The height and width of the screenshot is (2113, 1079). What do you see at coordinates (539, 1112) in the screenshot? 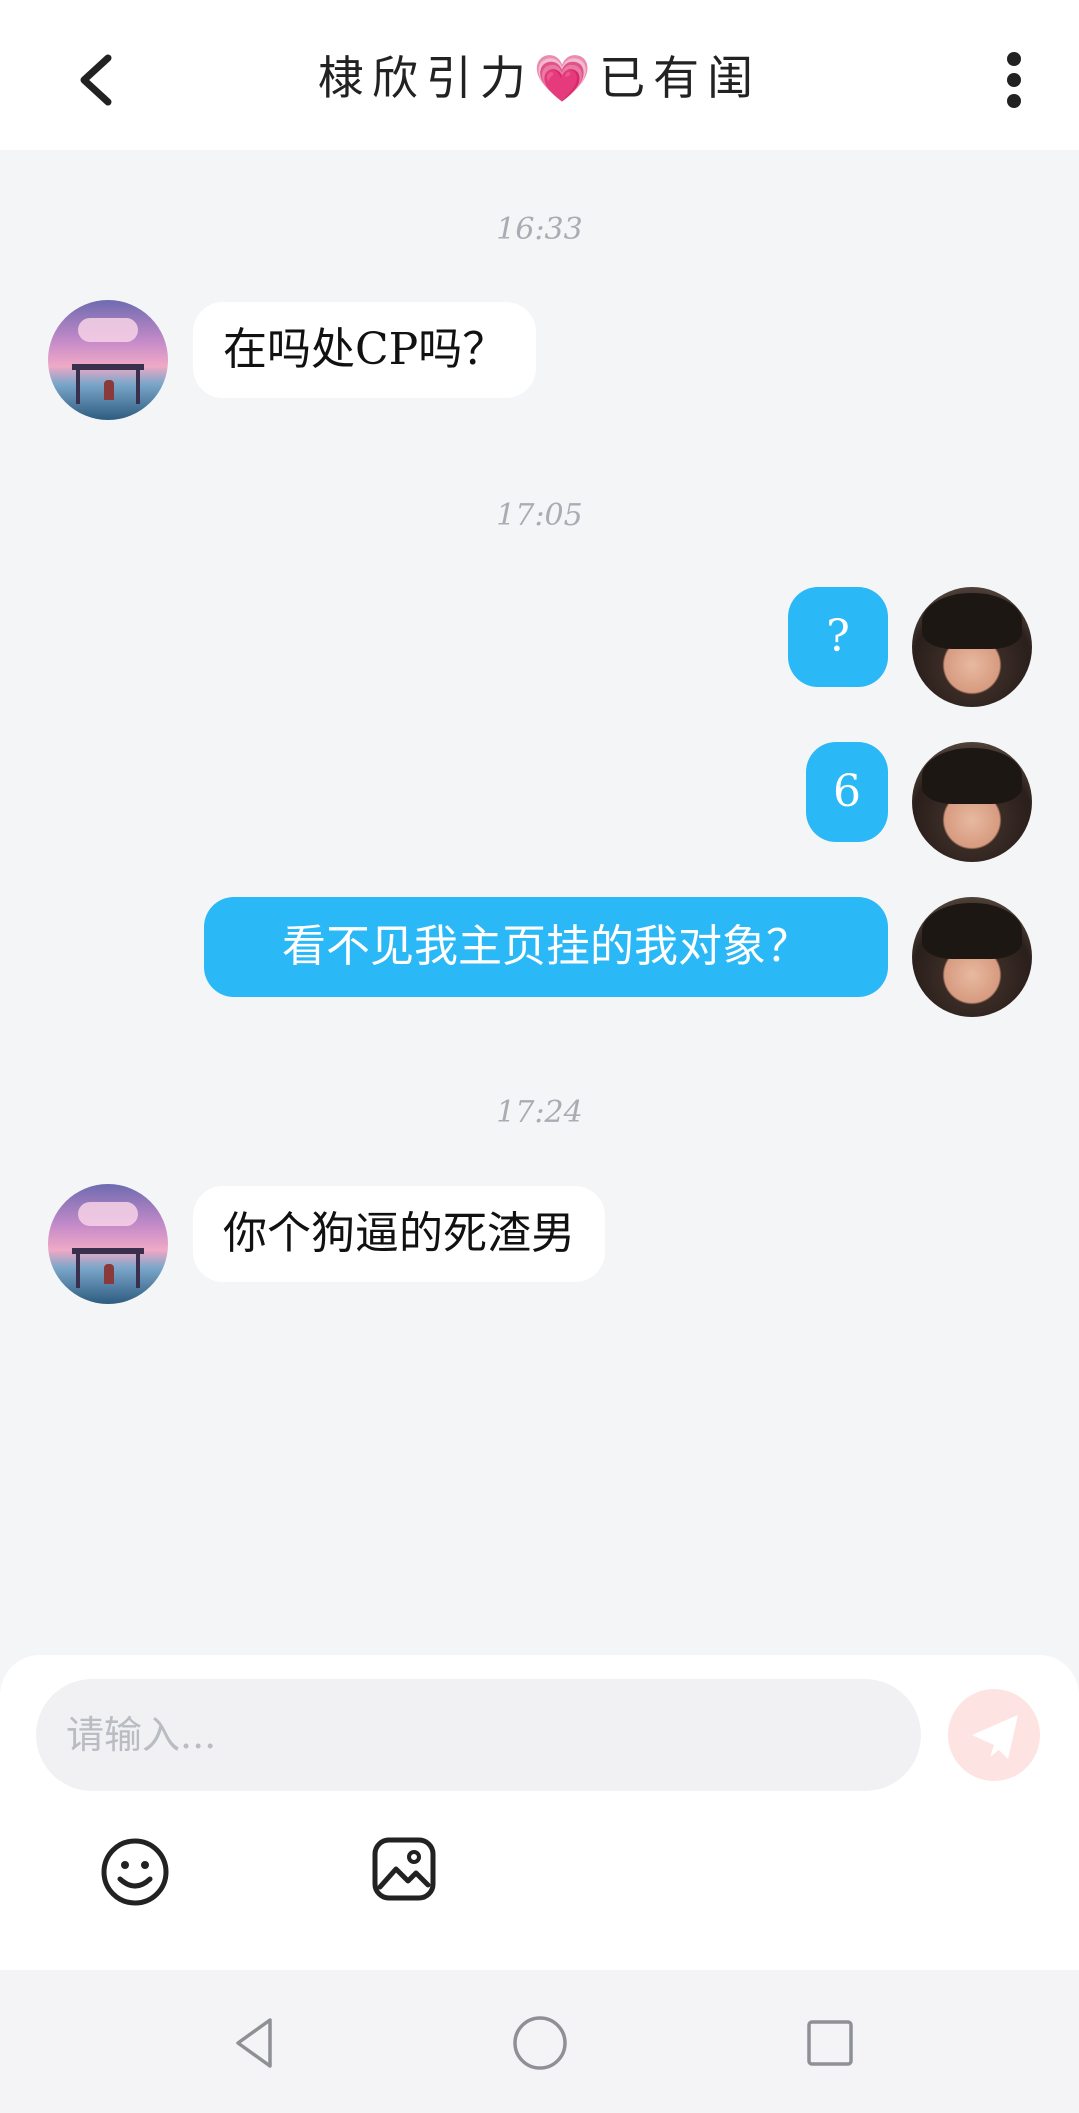
I see `timestamp: 17:24` at bounding box center [539, 1112].